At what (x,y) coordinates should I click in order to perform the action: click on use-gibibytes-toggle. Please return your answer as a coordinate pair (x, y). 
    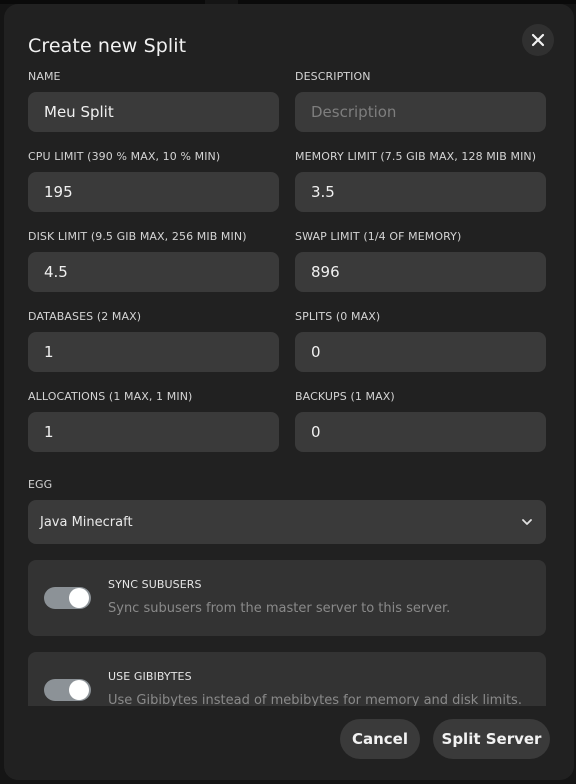
    Looking at the image, I should click on (67, 690).